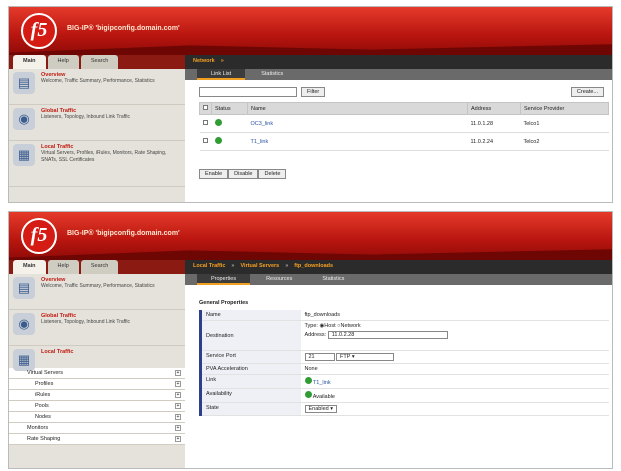  What do you see at coordinates (97, 417) in the screenshot?
I see `subnav-nodes: Nodes +` at bounding box center [97, 417].